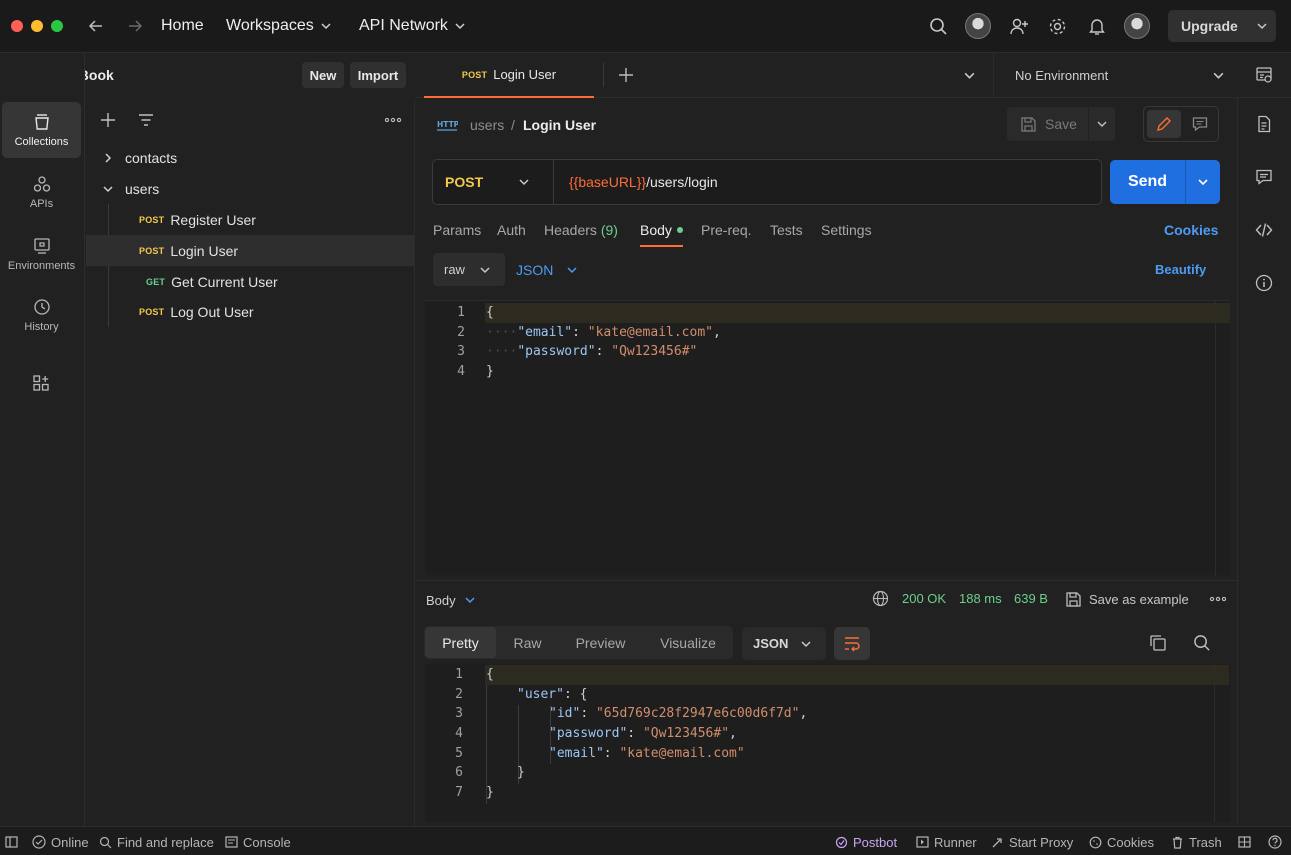 Image resolution: width=1291 pixels, height=855 pixels. What do you see at coordinates (511, 230) in the screenshot?
I see `tab-auth: Auth` at bounding box center [511, 230].